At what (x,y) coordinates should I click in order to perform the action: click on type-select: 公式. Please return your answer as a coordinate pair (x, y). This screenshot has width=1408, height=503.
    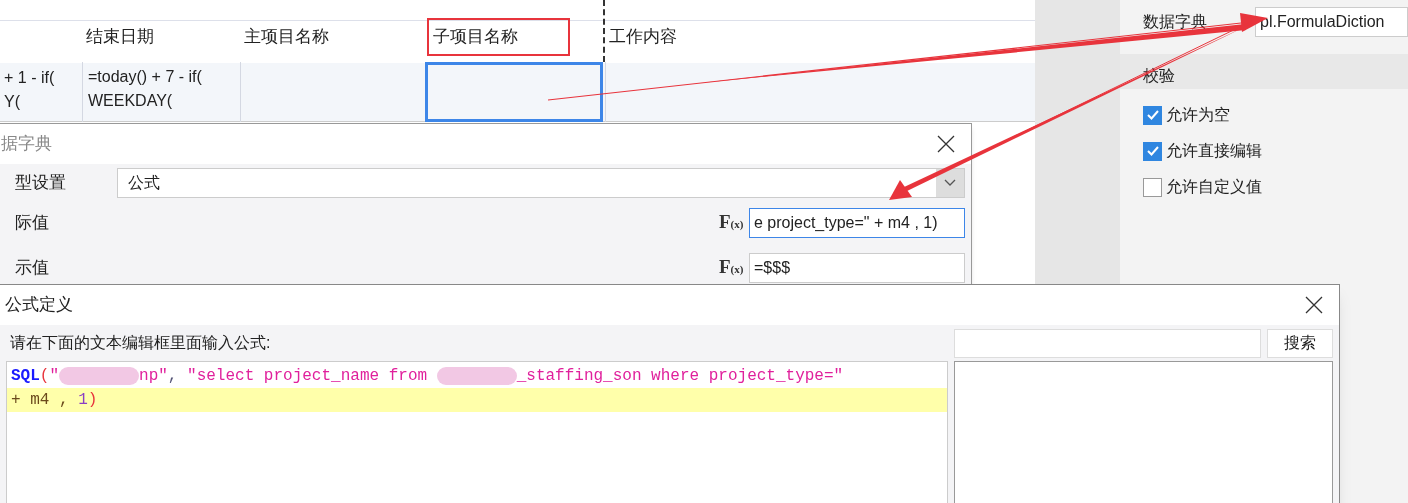
    Looking at the image, I should click on (541, 183).